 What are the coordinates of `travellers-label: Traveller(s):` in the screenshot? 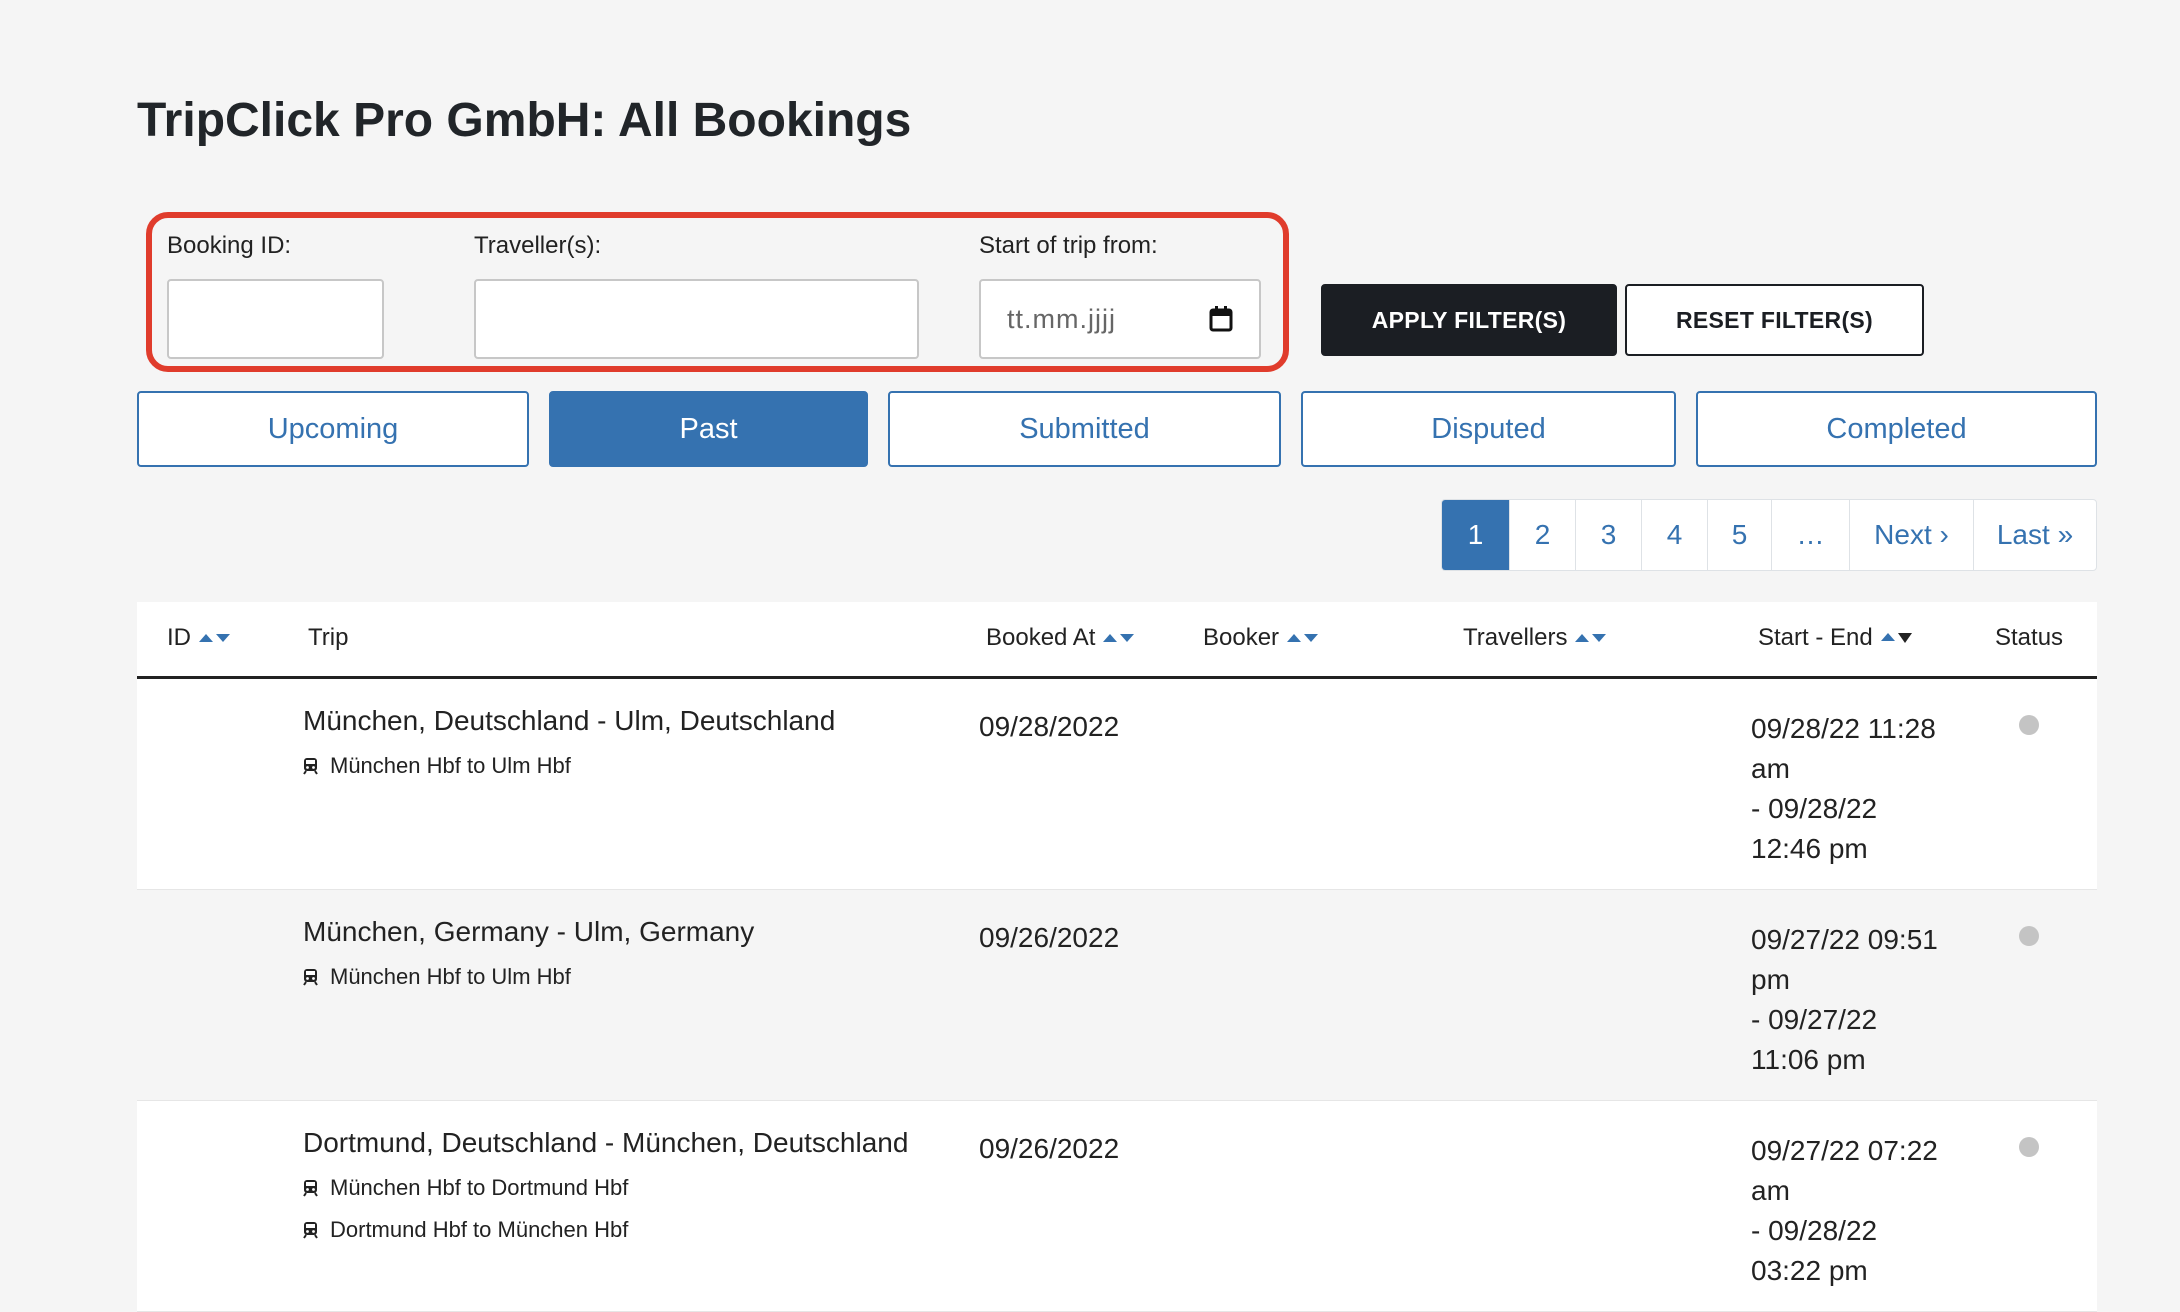 It's located at (538, 245).